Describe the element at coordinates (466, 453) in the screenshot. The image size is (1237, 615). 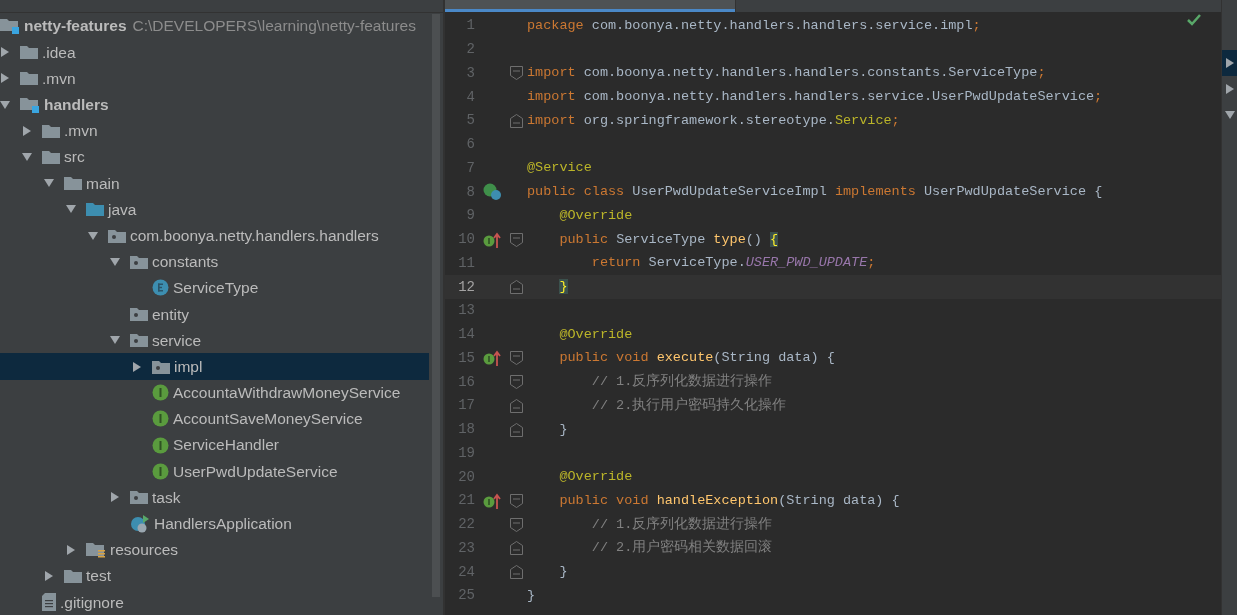
I see `line-number: 19` at that location.